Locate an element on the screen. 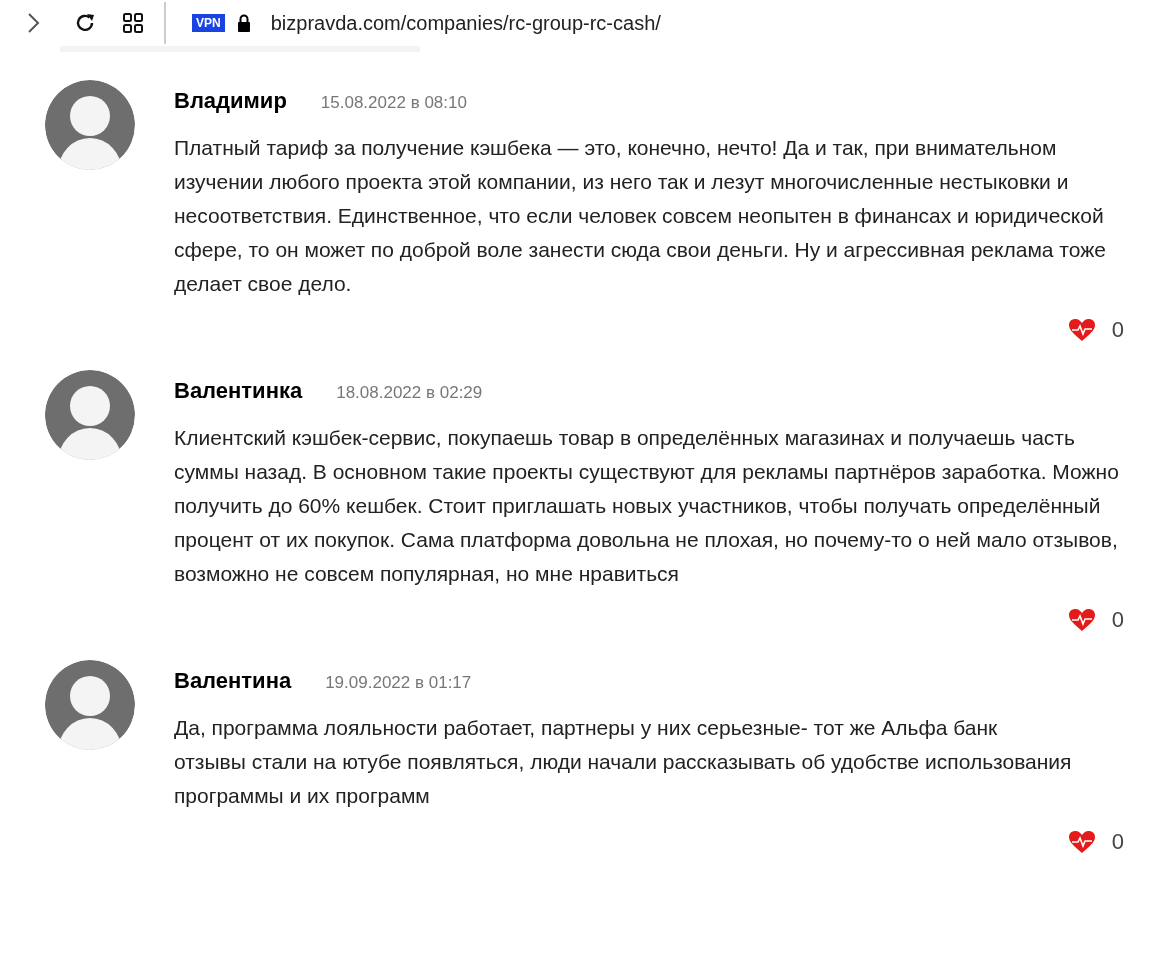  address-url: bizpravda.com/companies/rc-group-rc-cash/ is located at coordinates (465, 23).